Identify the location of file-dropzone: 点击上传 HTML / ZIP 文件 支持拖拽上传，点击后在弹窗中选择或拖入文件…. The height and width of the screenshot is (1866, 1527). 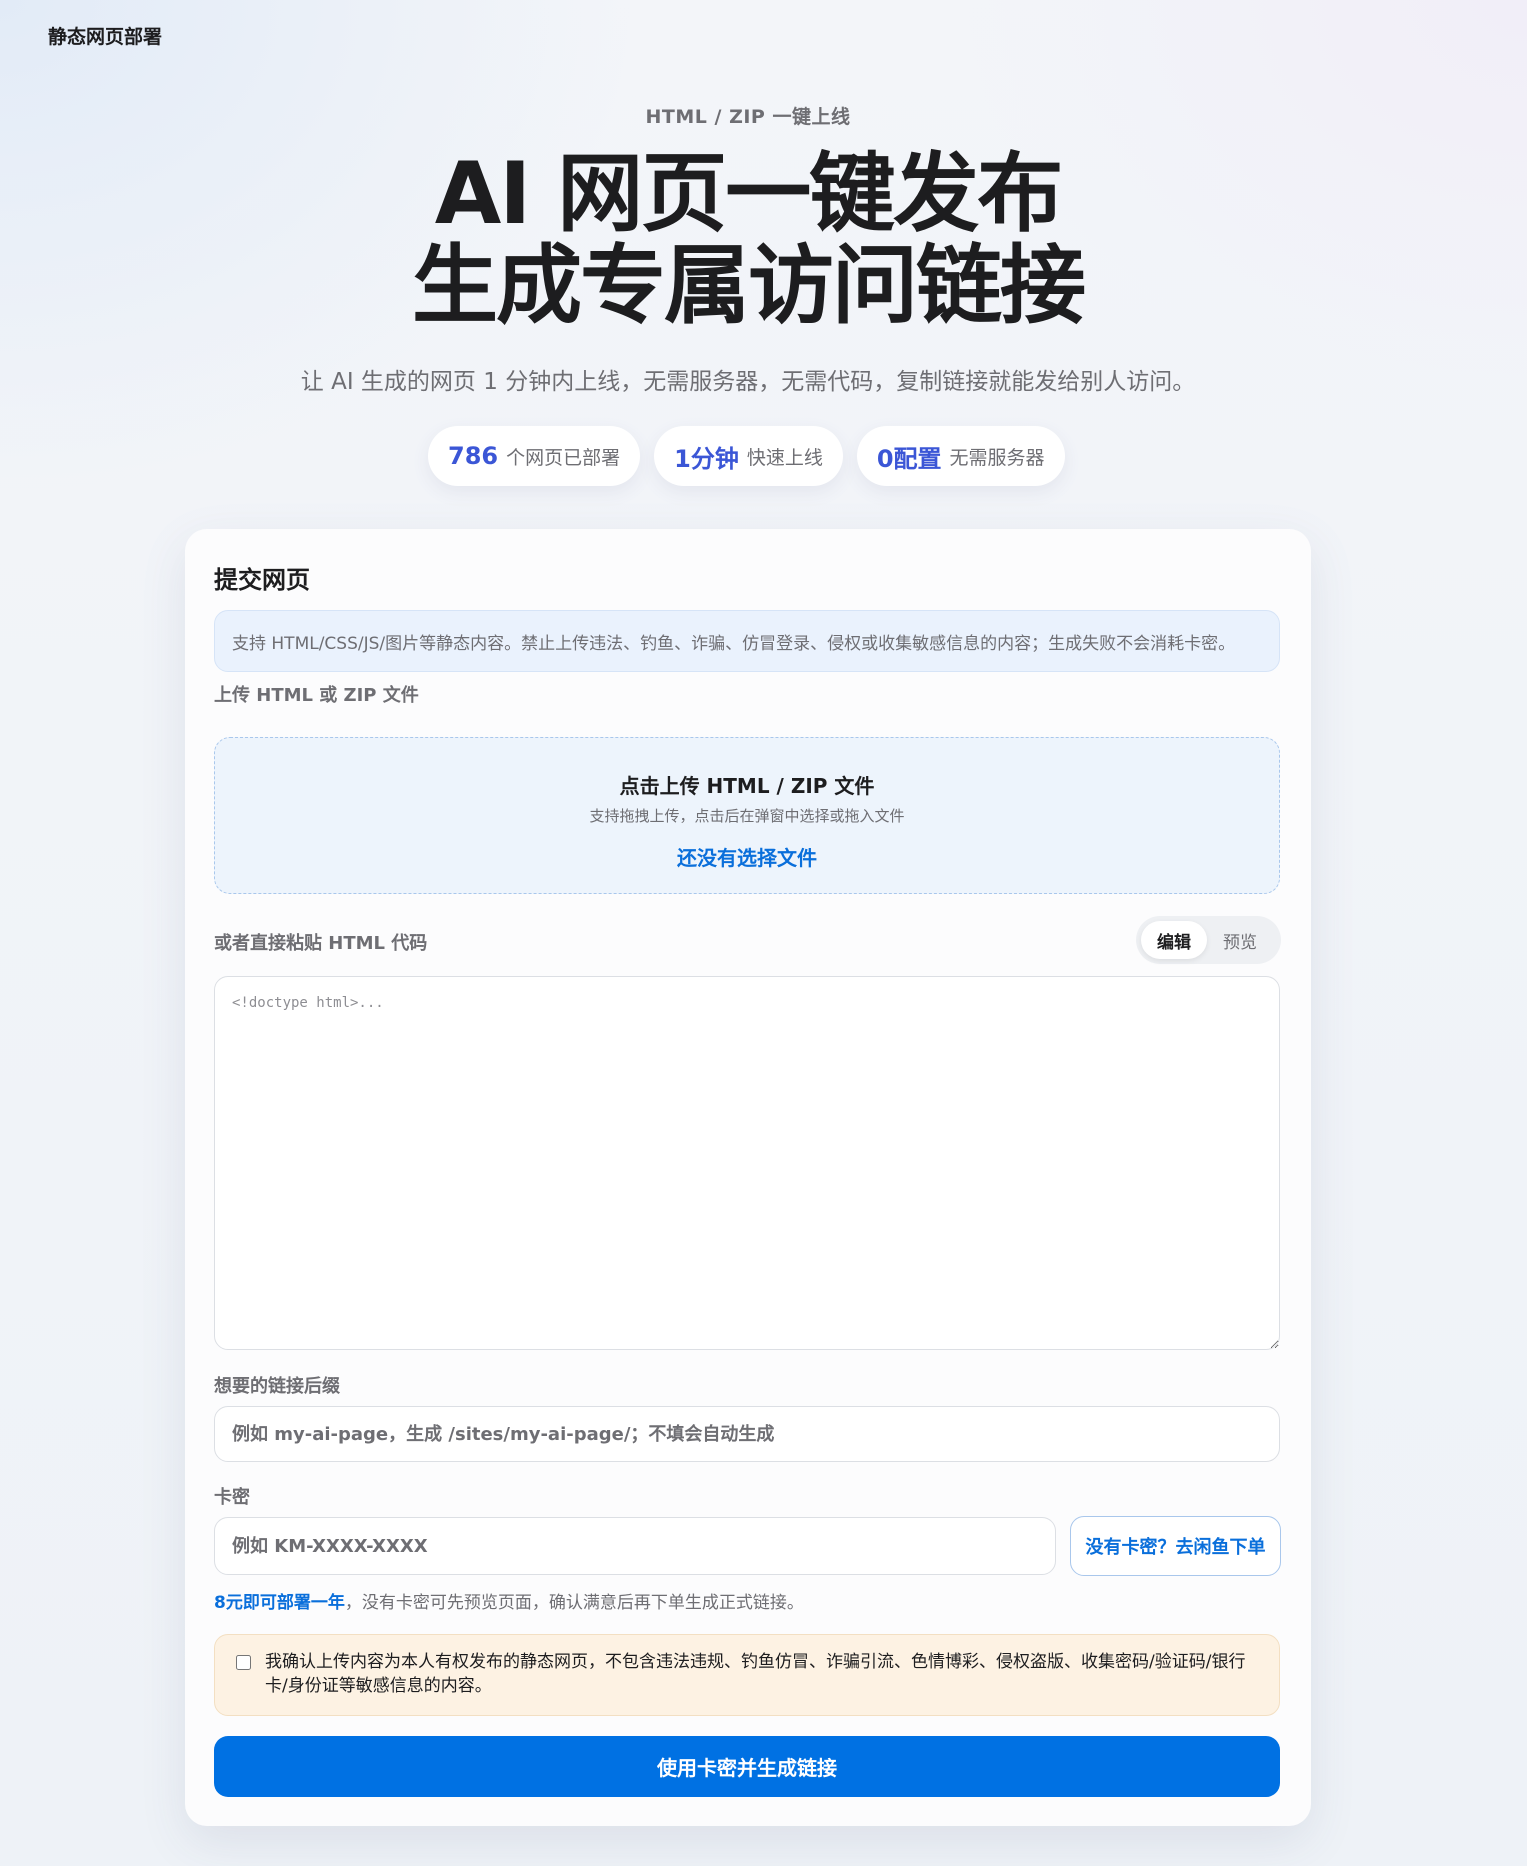
(747, 815).